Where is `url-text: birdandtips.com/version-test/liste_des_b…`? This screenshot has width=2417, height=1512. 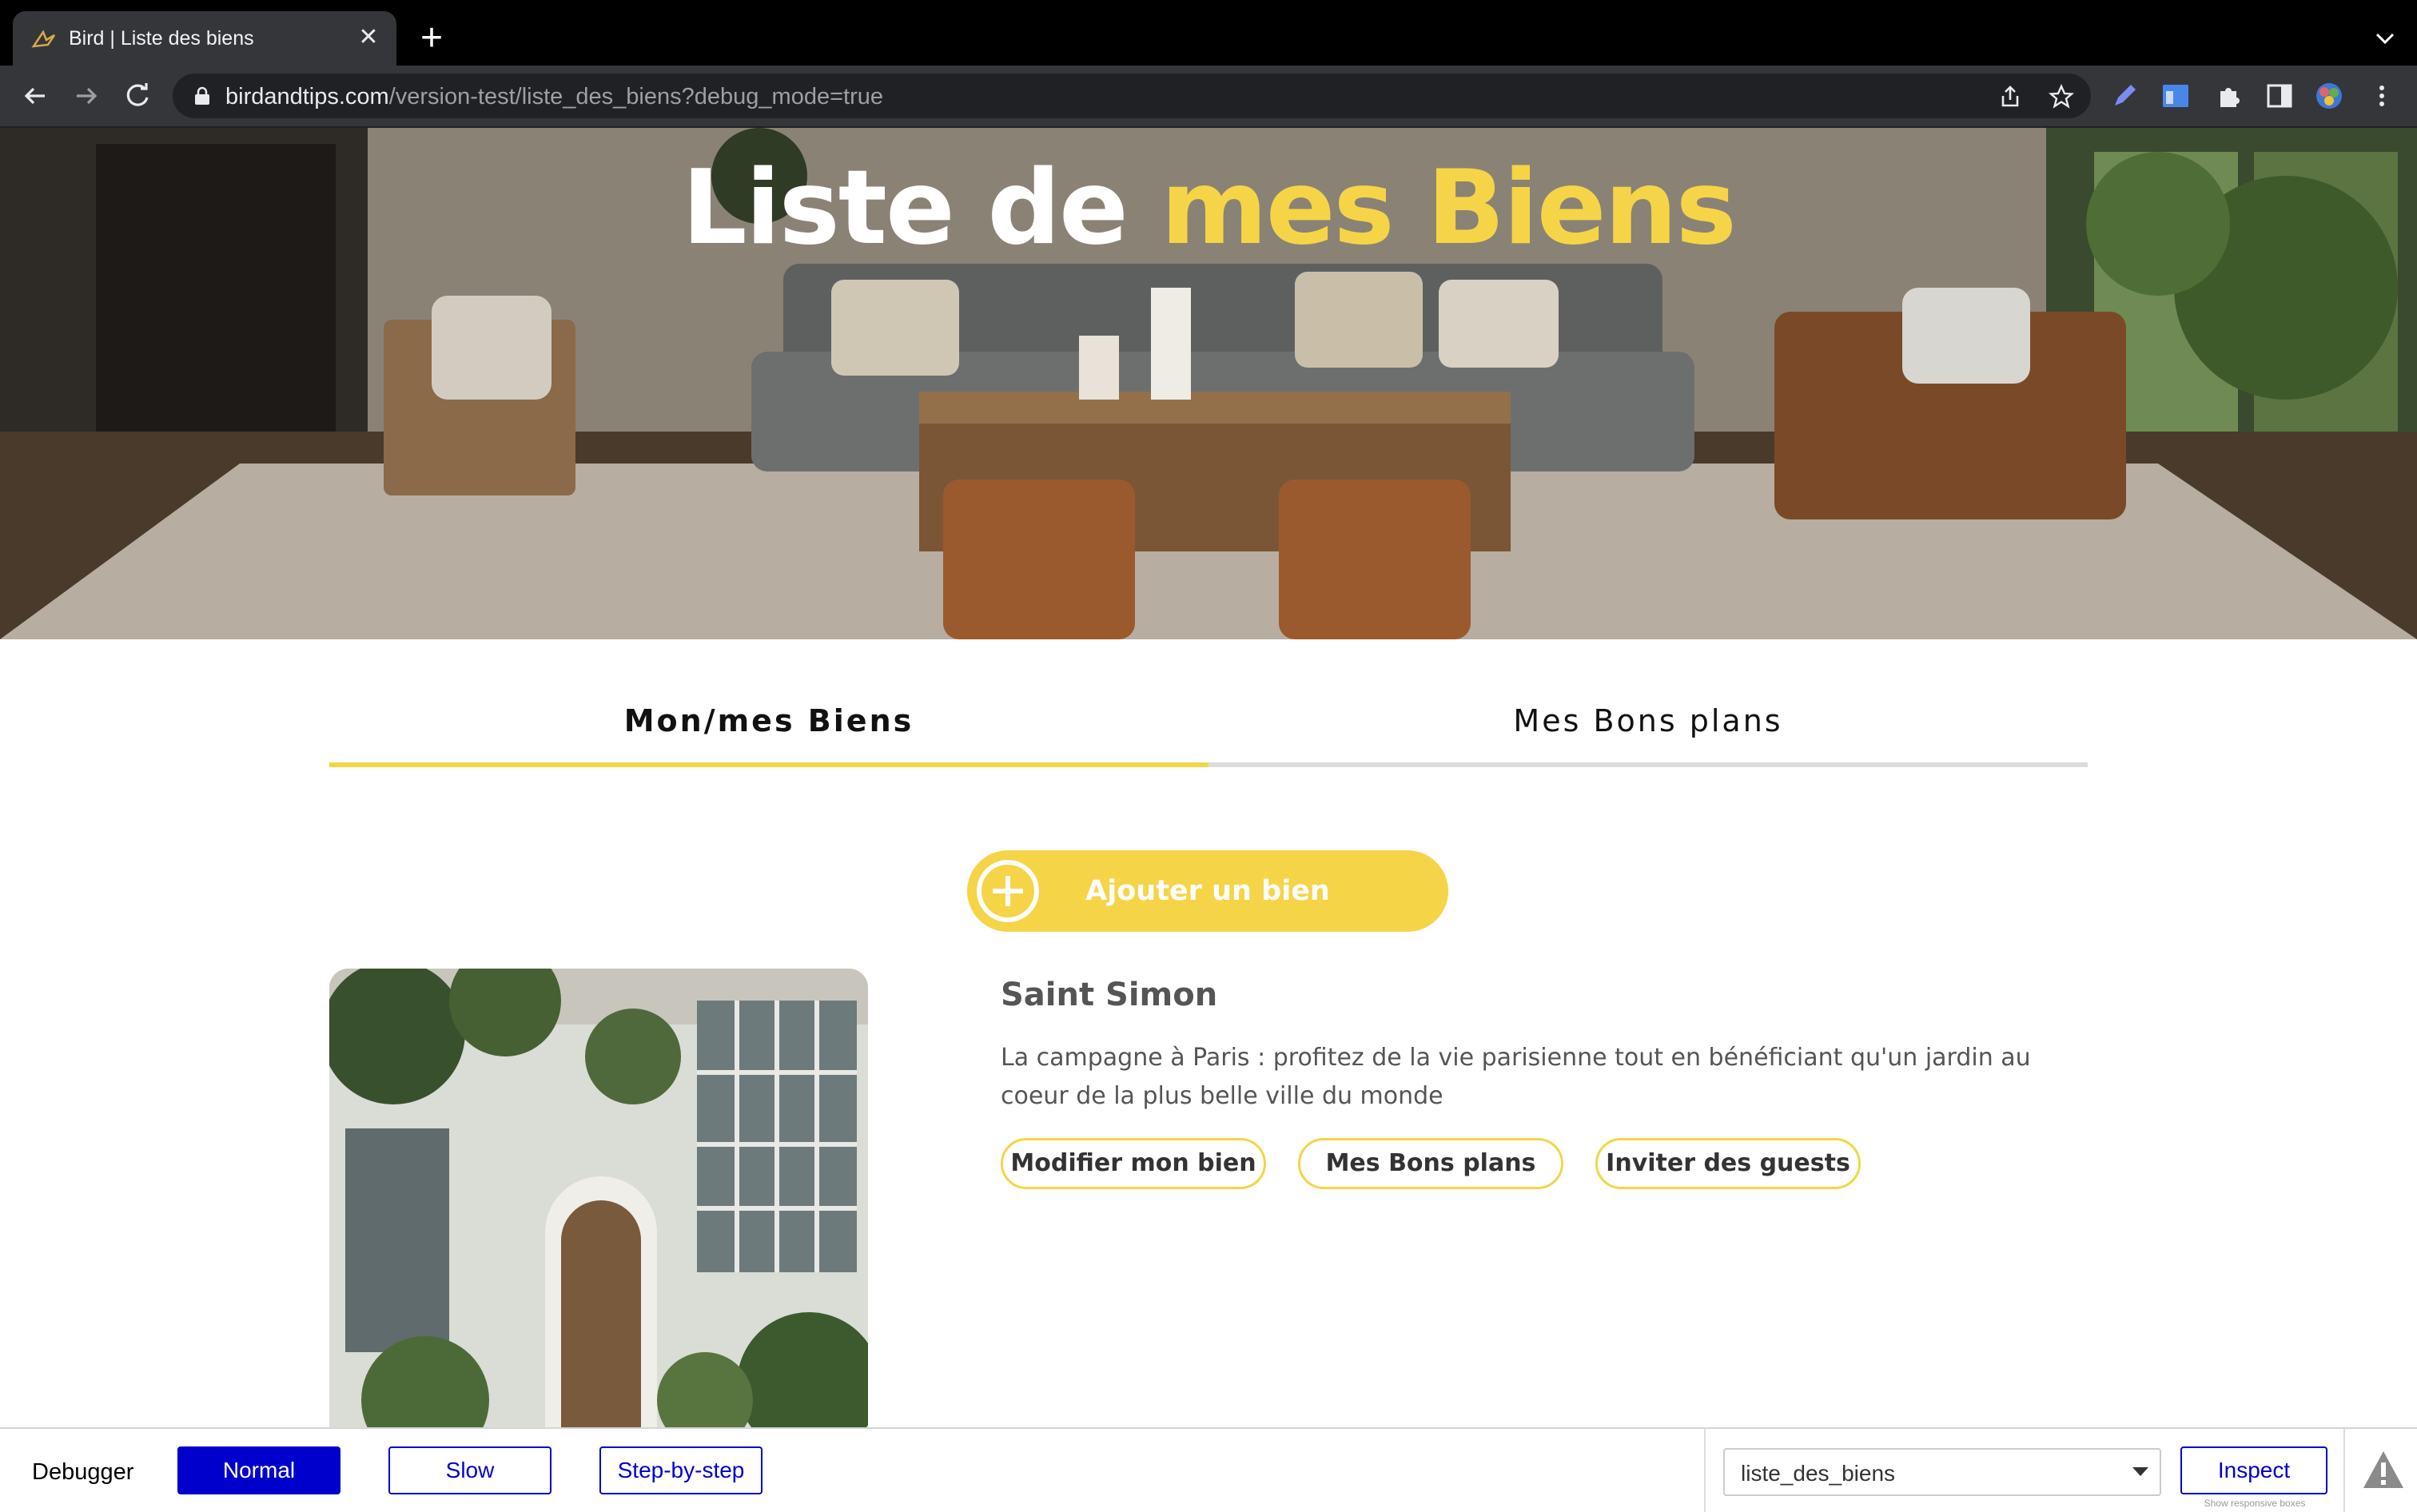
url-text: birdandtips.com/version-test/liste_des_b… is located at coordinates (554, 97).